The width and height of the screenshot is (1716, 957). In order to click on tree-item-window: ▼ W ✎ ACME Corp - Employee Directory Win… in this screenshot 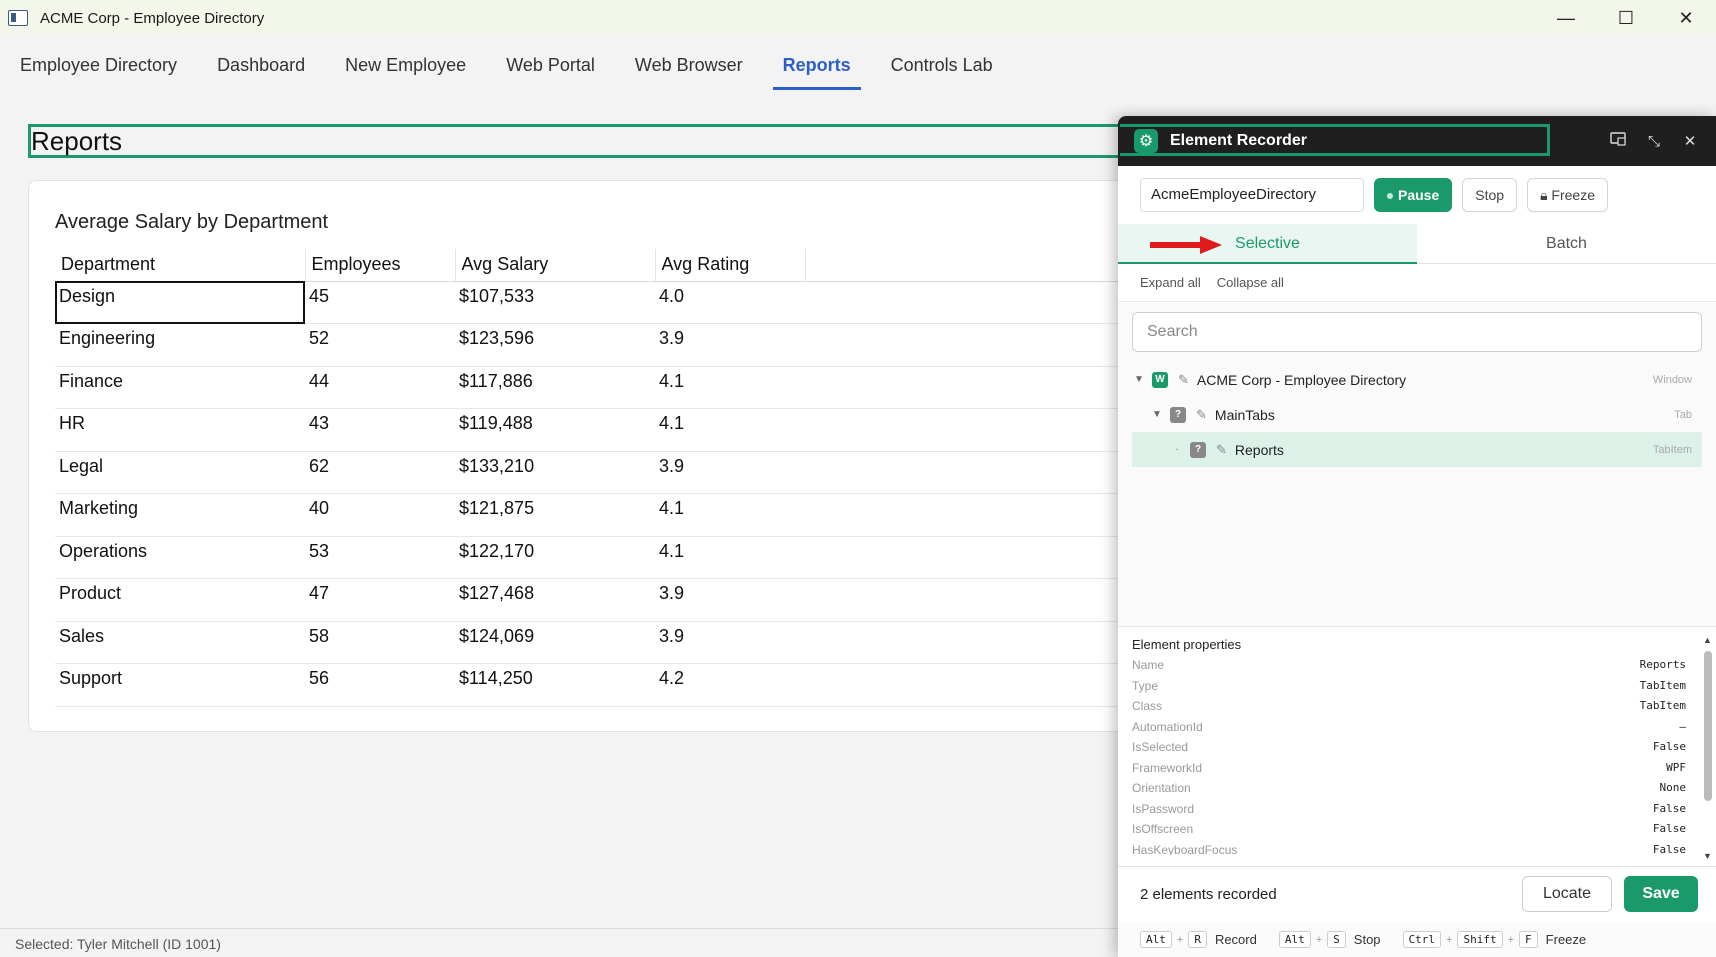, I will do `click(1417, 379)`.